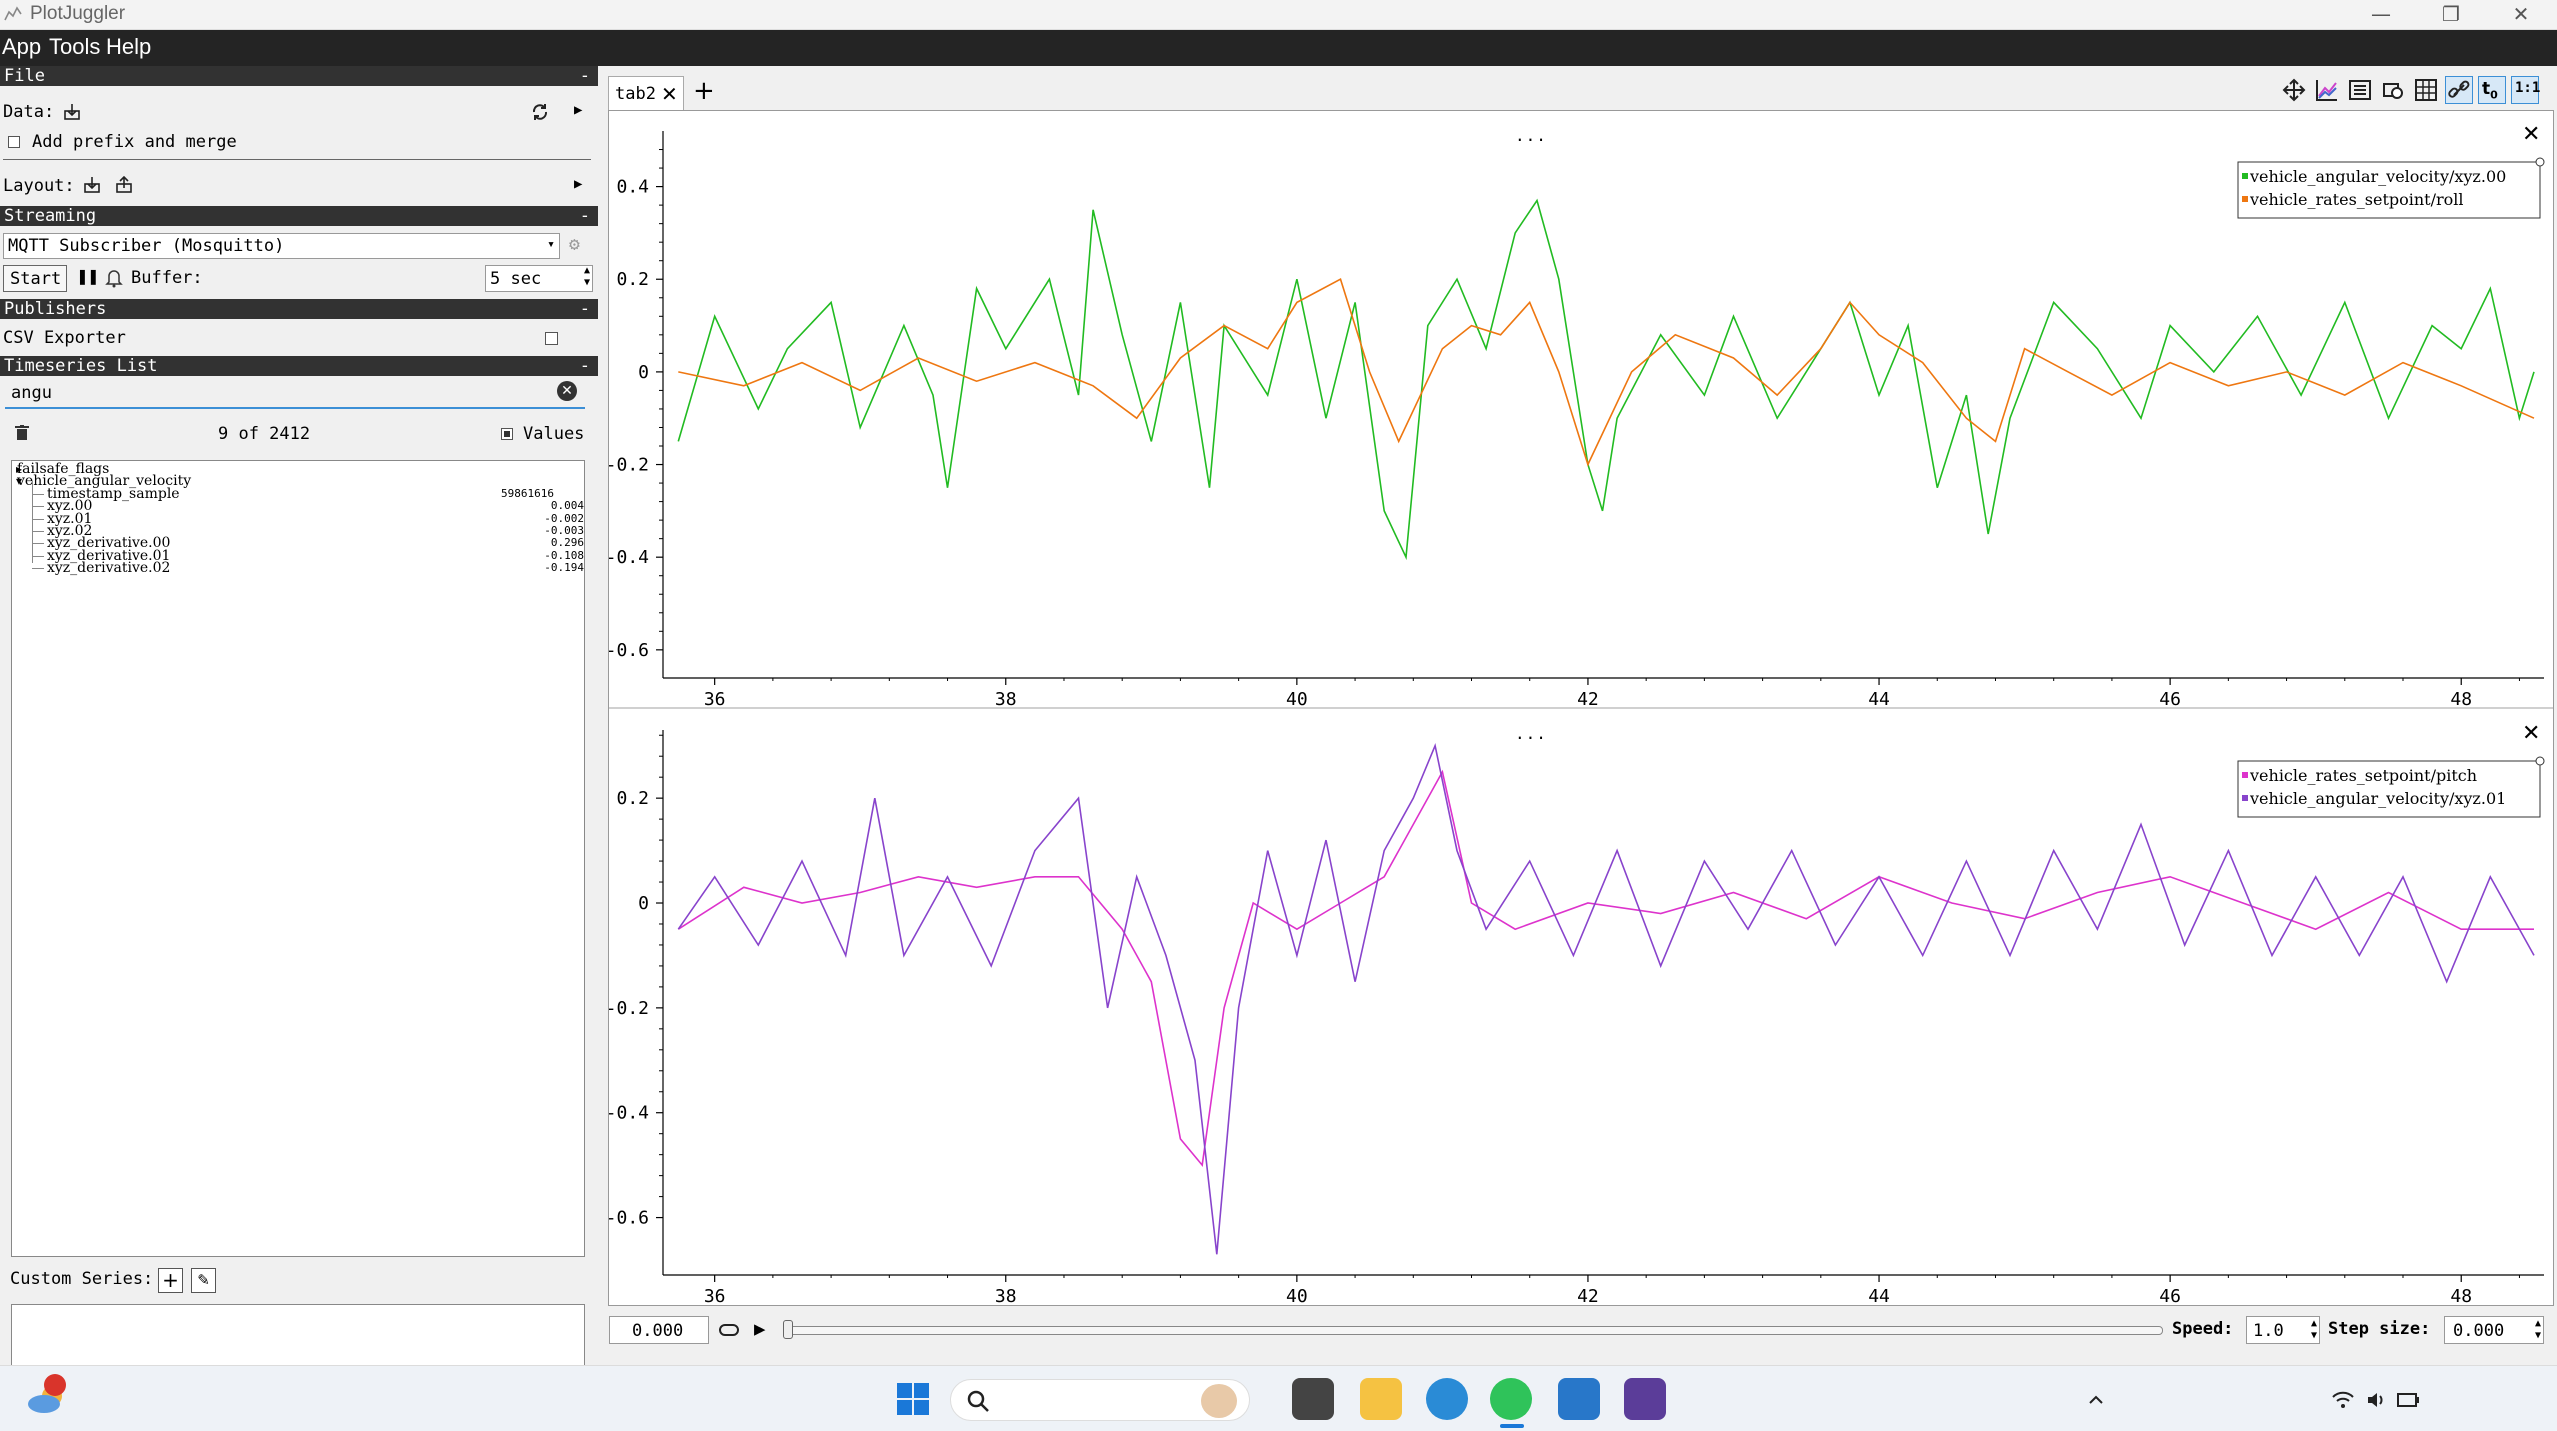 The height and width of the screenshot is (1431, 2557). I want to click on publishers-section-header: Publishers -, so click(299, 309).